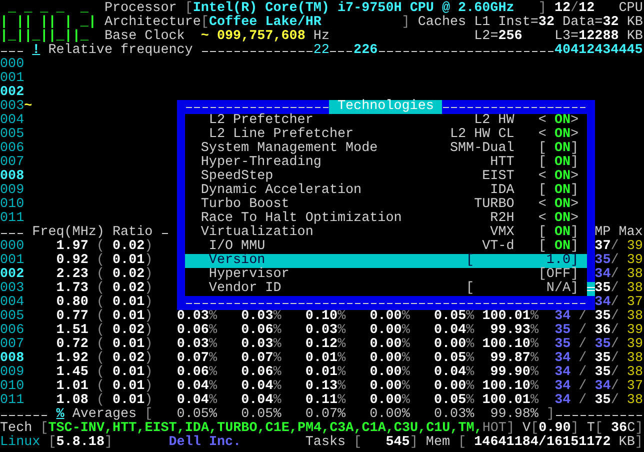  Describe the element at coordinates (634, 401) in the screenshot. I see `temperature-max: 38` at that location.